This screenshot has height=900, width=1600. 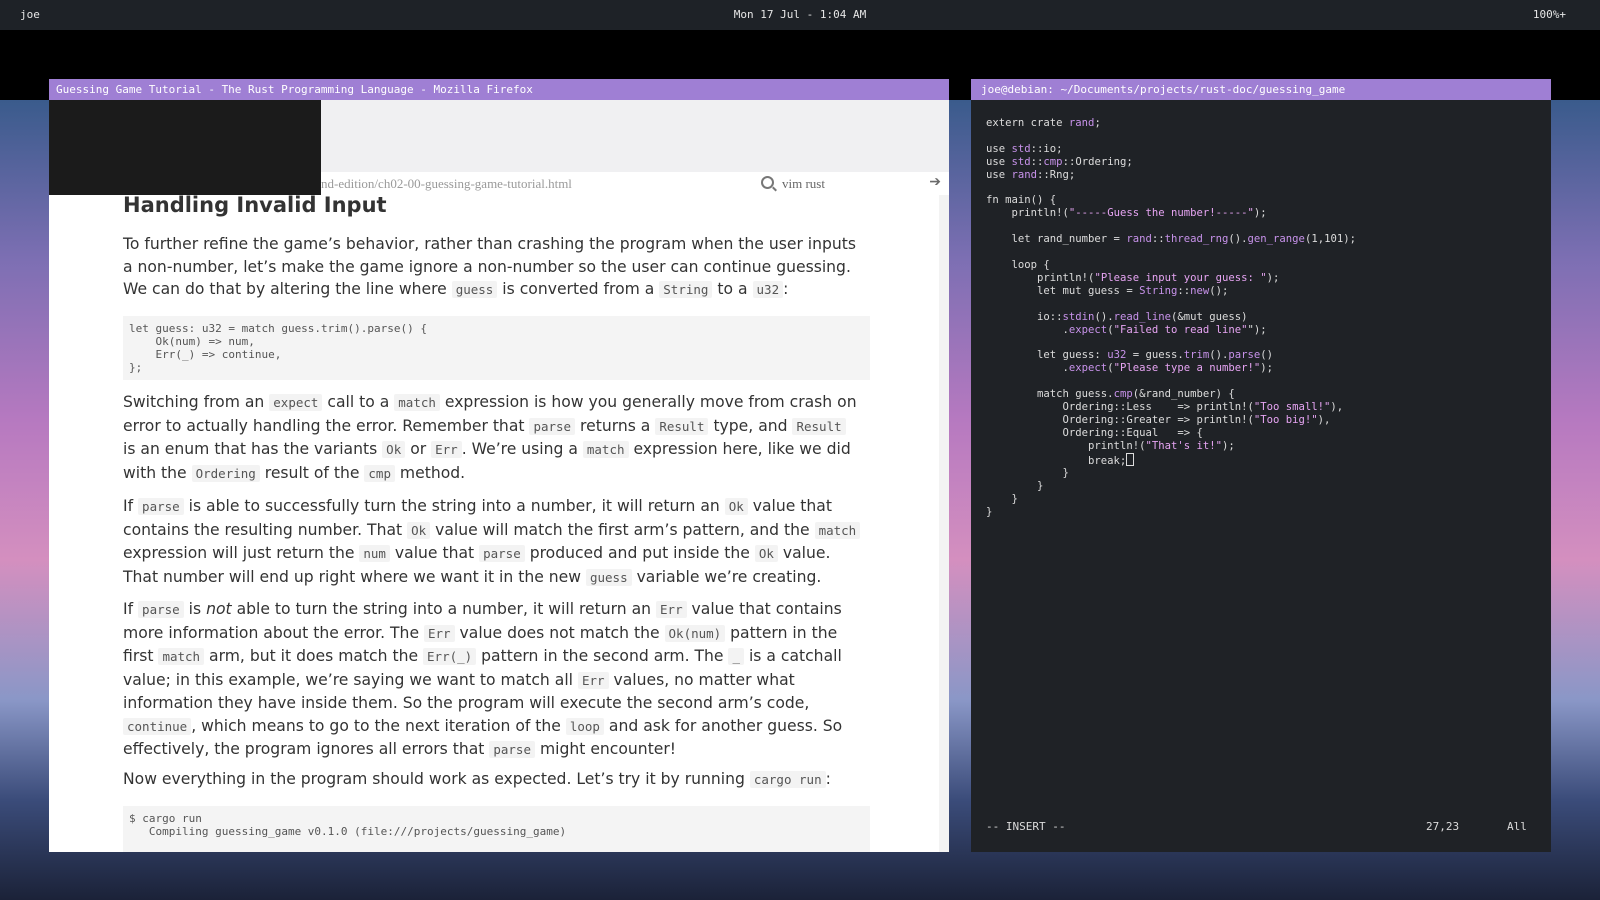 What do you see at coordinates (1043, 123) in the screenshot?
I see `editor-line: extern crate rand;` at bounding box center [1043, 123].